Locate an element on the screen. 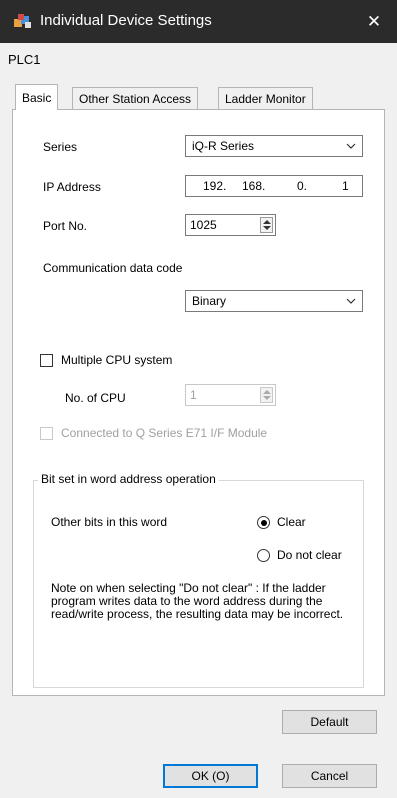  close-button: ✕ is located at coordinates (374, 21).